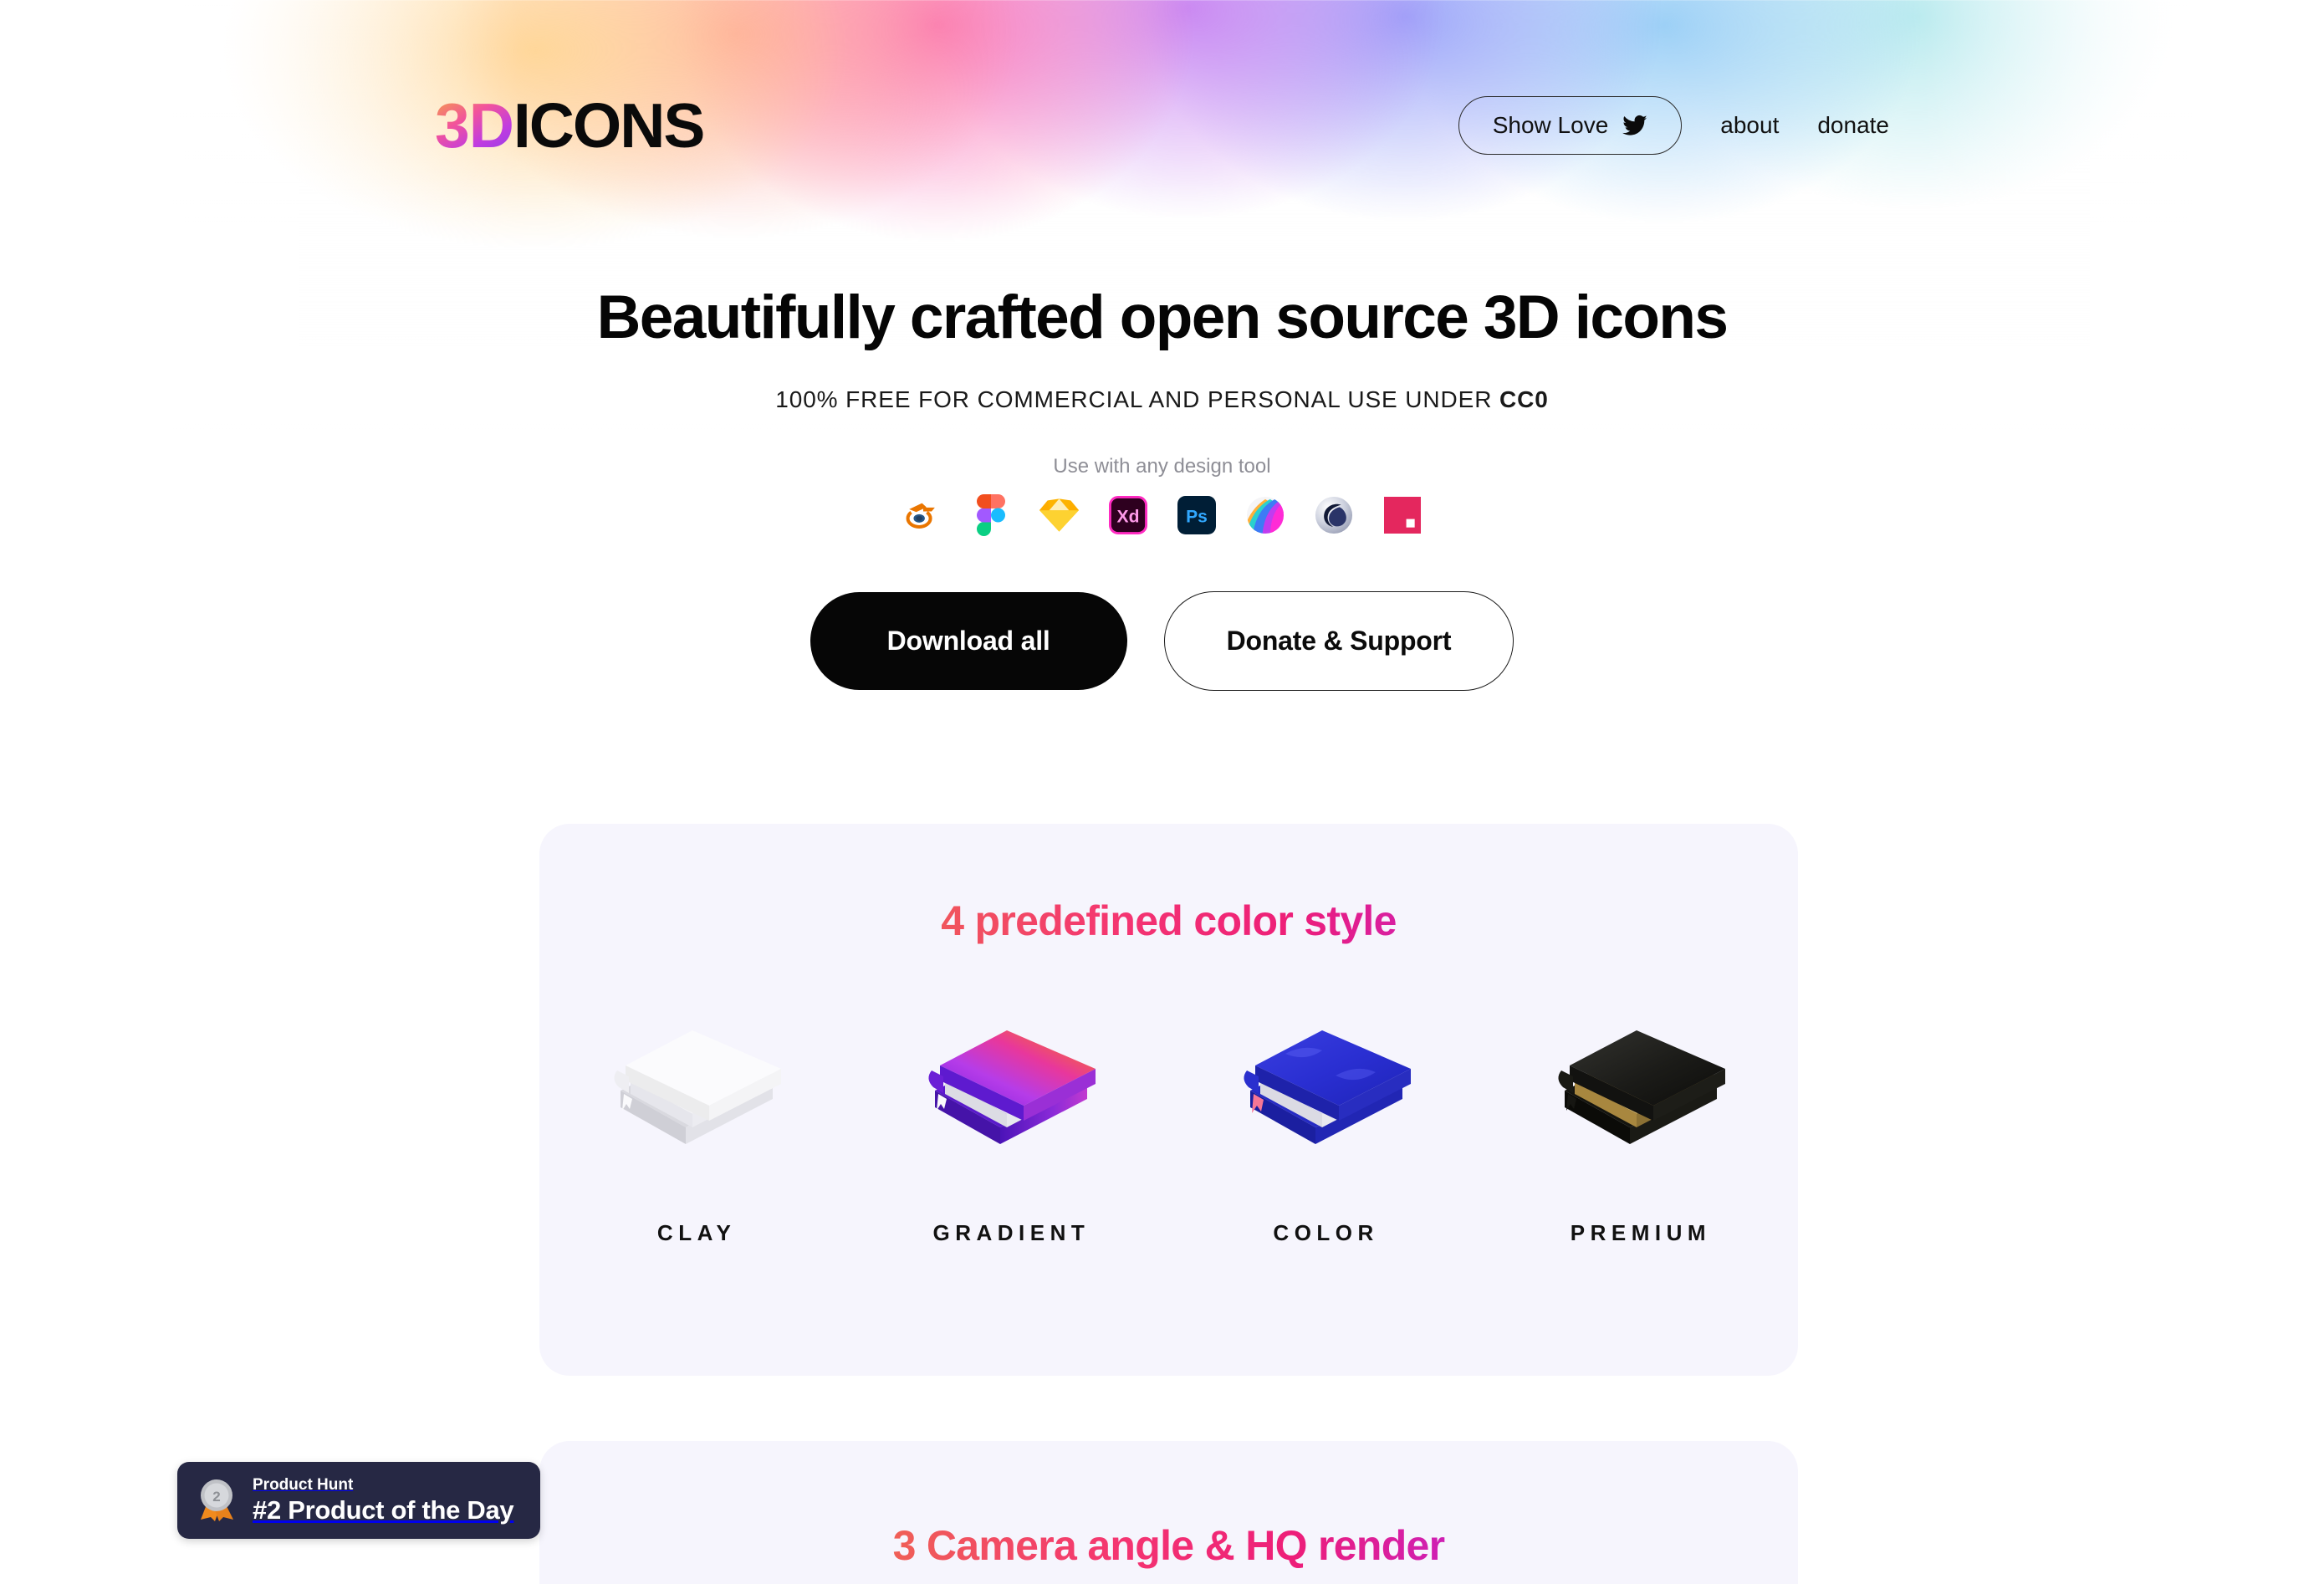  Describe the element at coordinates (696, 1081) in the screenshot. I see `book-icon-clay` at that location.